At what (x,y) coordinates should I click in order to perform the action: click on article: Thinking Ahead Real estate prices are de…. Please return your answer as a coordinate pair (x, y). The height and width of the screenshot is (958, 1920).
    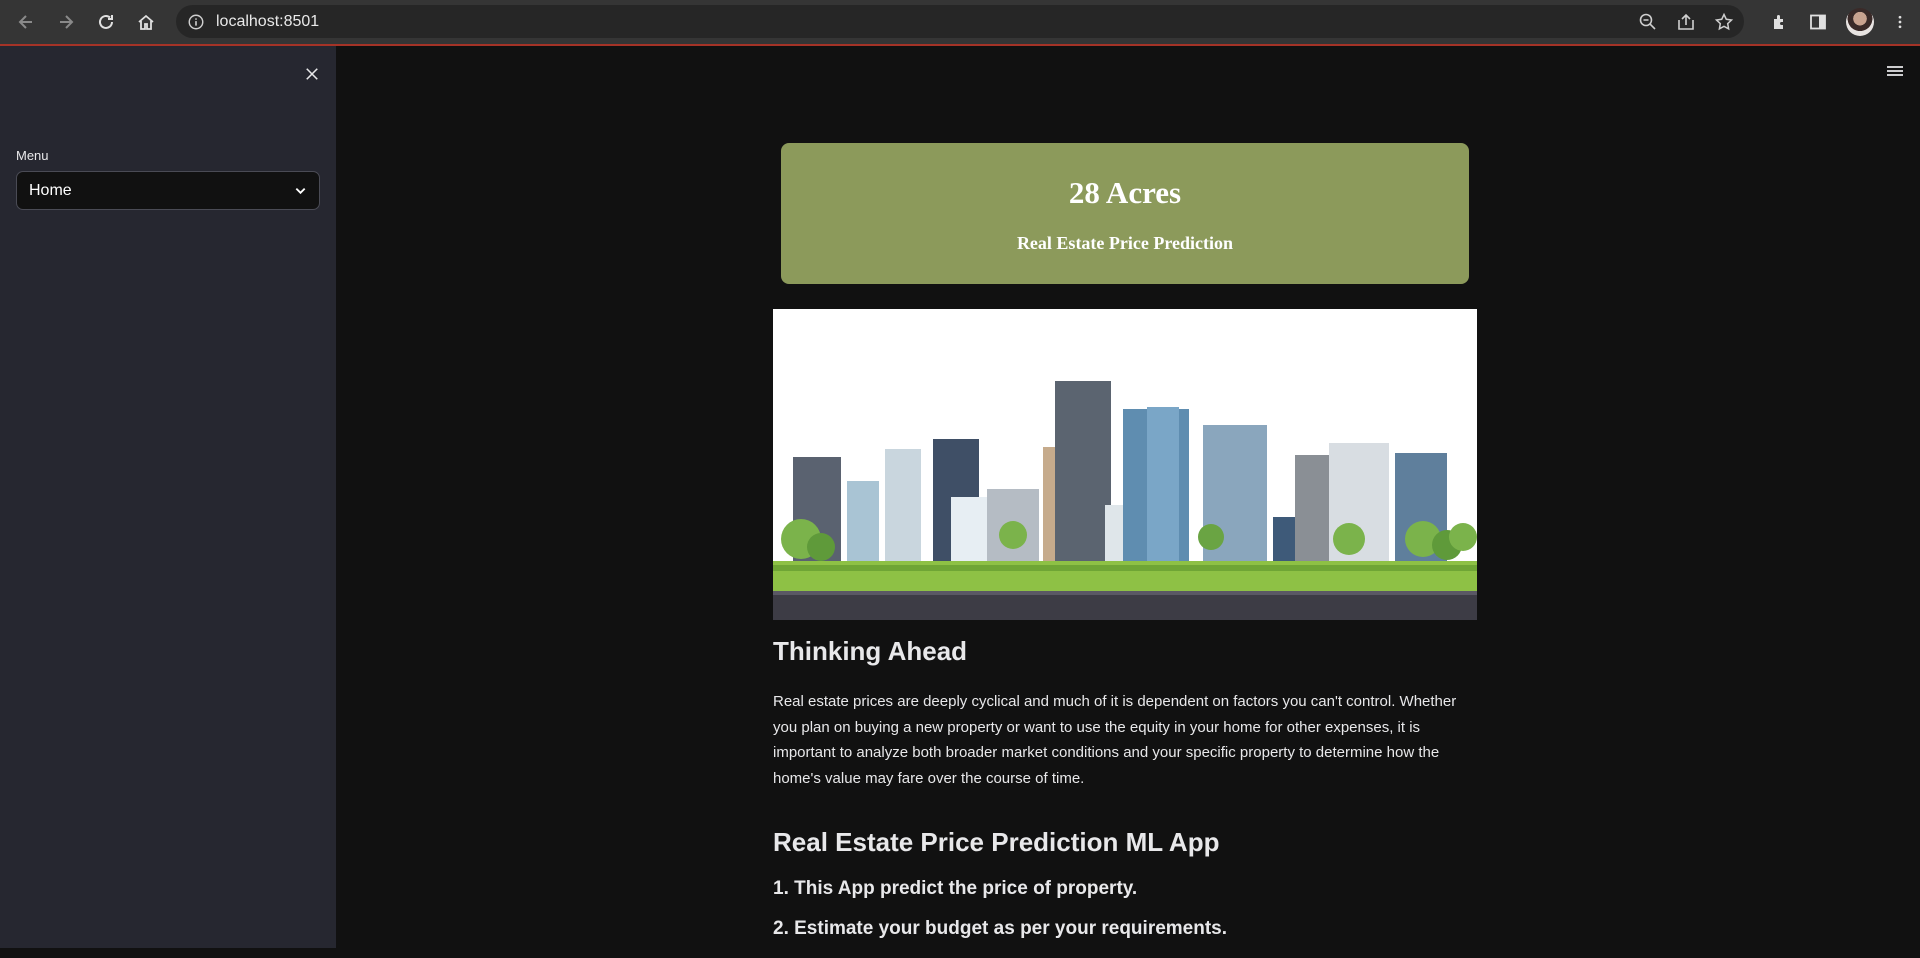
    Looking at the image, I should click on (1125, 797).